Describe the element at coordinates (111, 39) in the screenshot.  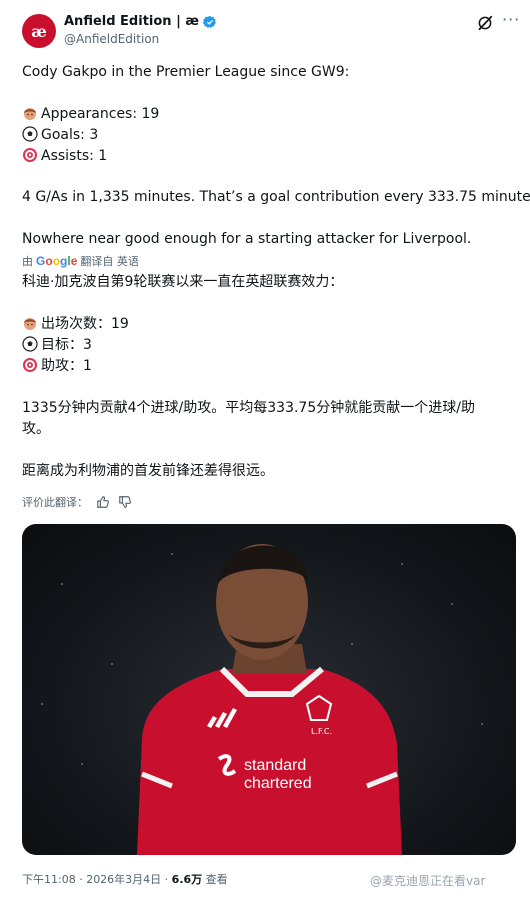
I see `author-handle: @AnfieldEdition` at that location.